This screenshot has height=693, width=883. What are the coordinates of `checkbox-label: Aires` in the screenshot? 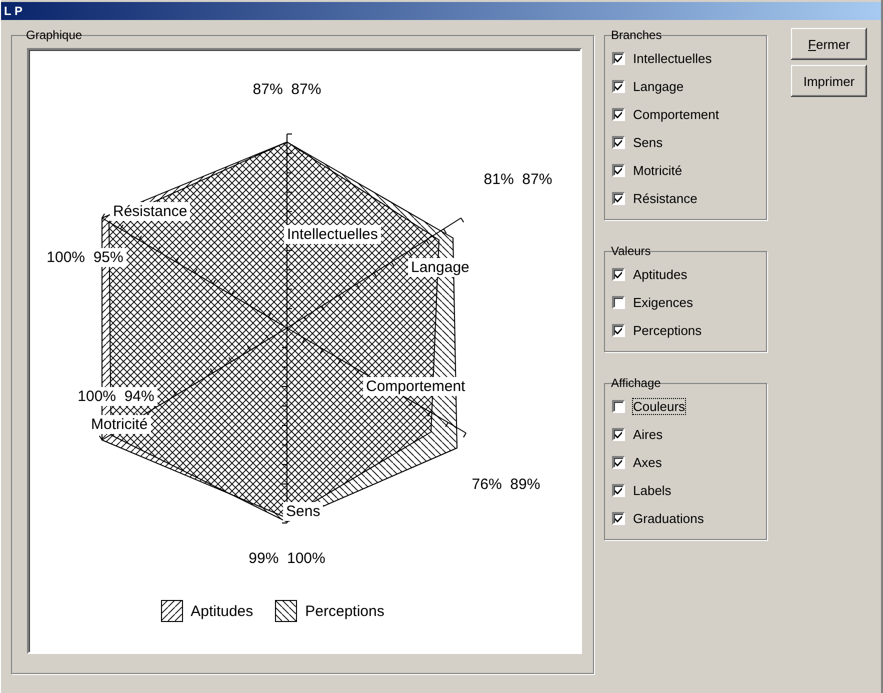 It's located at (648, 434).